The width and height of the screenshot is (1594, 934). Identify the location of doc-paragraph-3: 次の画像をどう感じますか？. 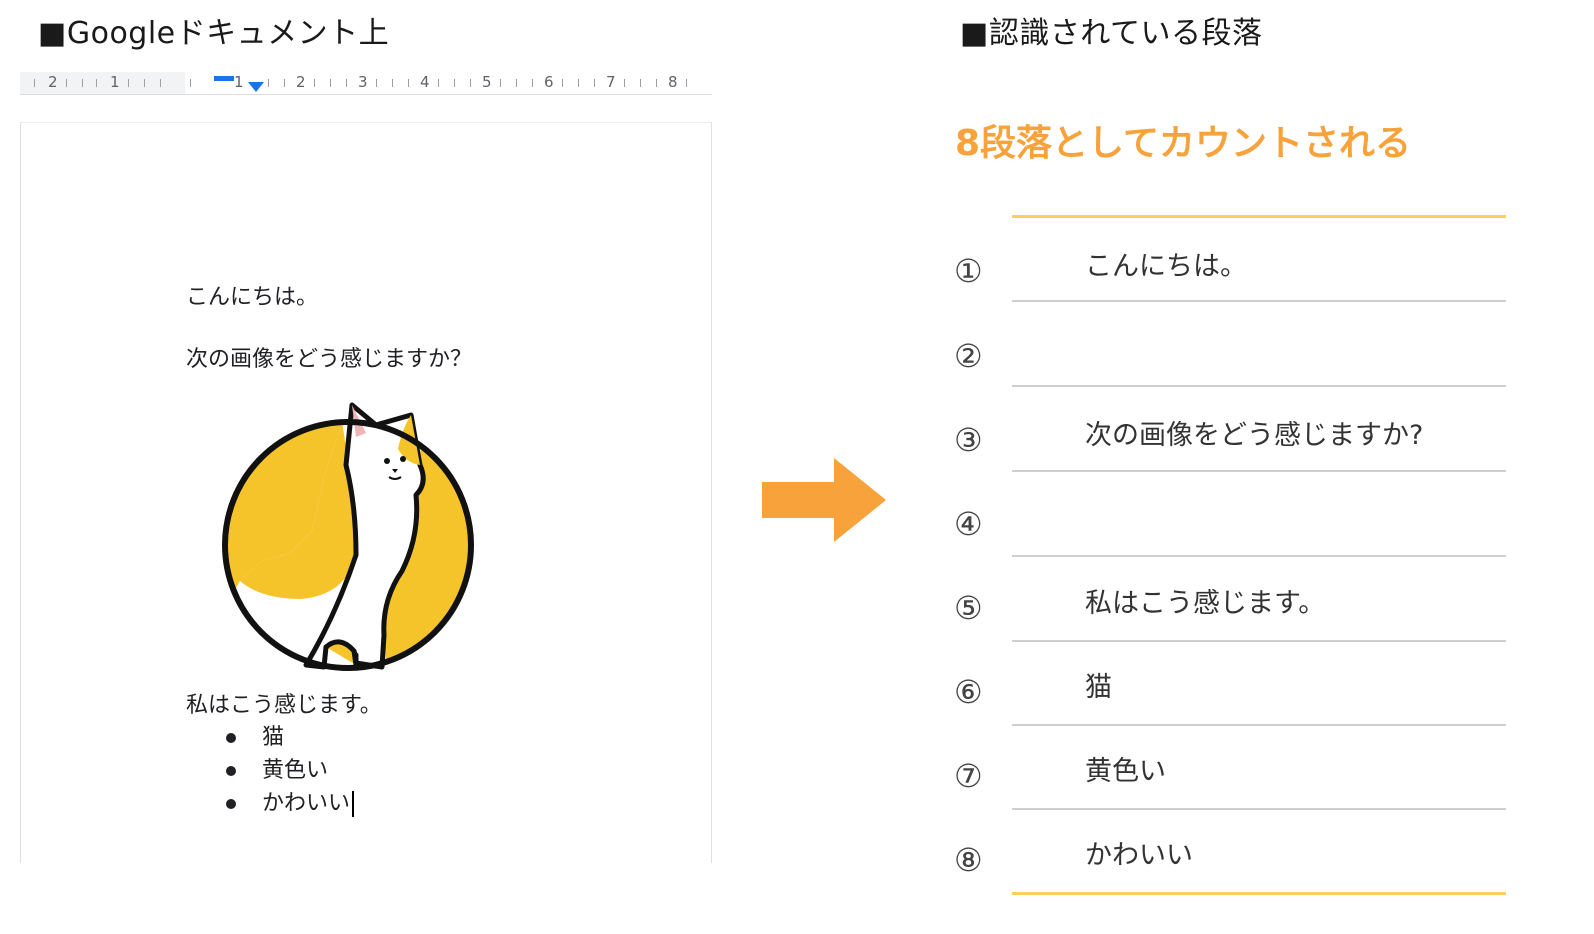
(329, 359).